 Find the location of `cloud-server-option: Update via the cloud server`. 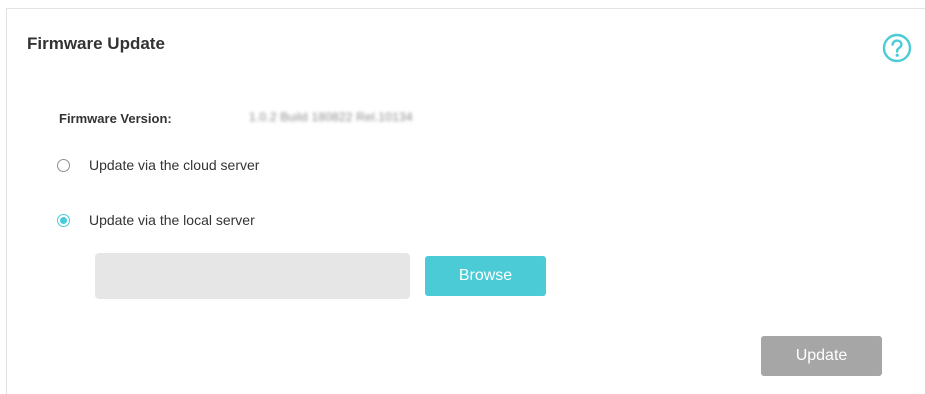

cloud-server-option: Update via the cloud server is located at coordinates (158, 165).